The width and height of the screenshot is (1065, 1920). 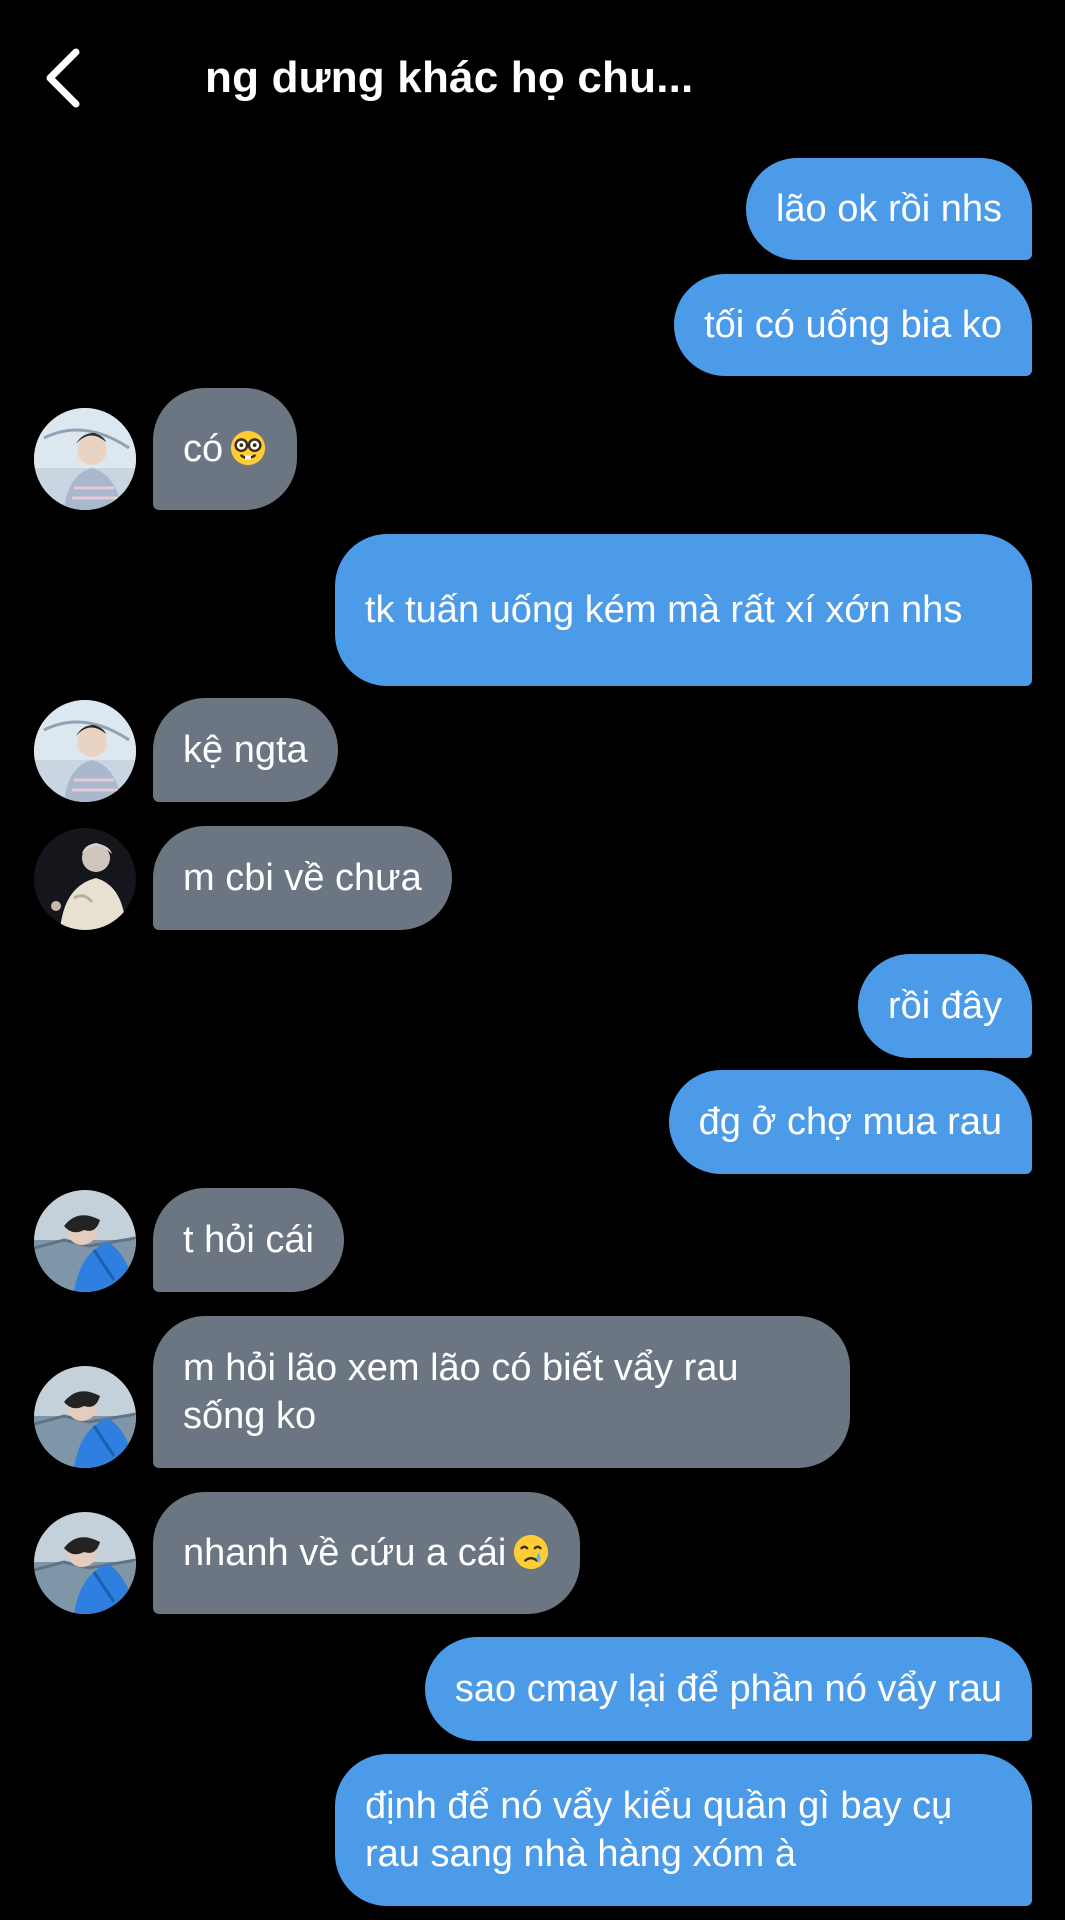 I want to click on message-text: t hỏi cái, so click(x=248, y=1240).